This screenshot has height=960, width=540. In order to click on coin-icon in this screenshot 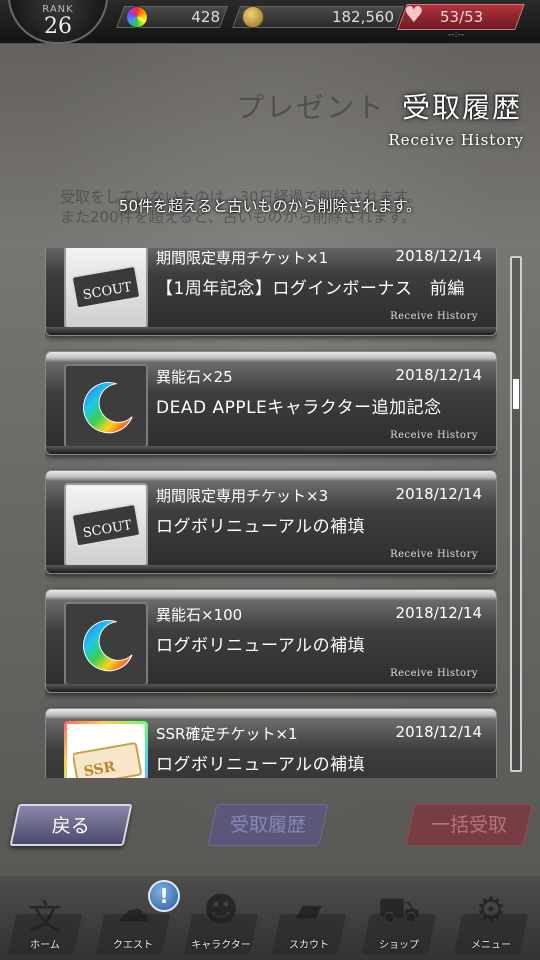, I will do `click(253, 17)`.